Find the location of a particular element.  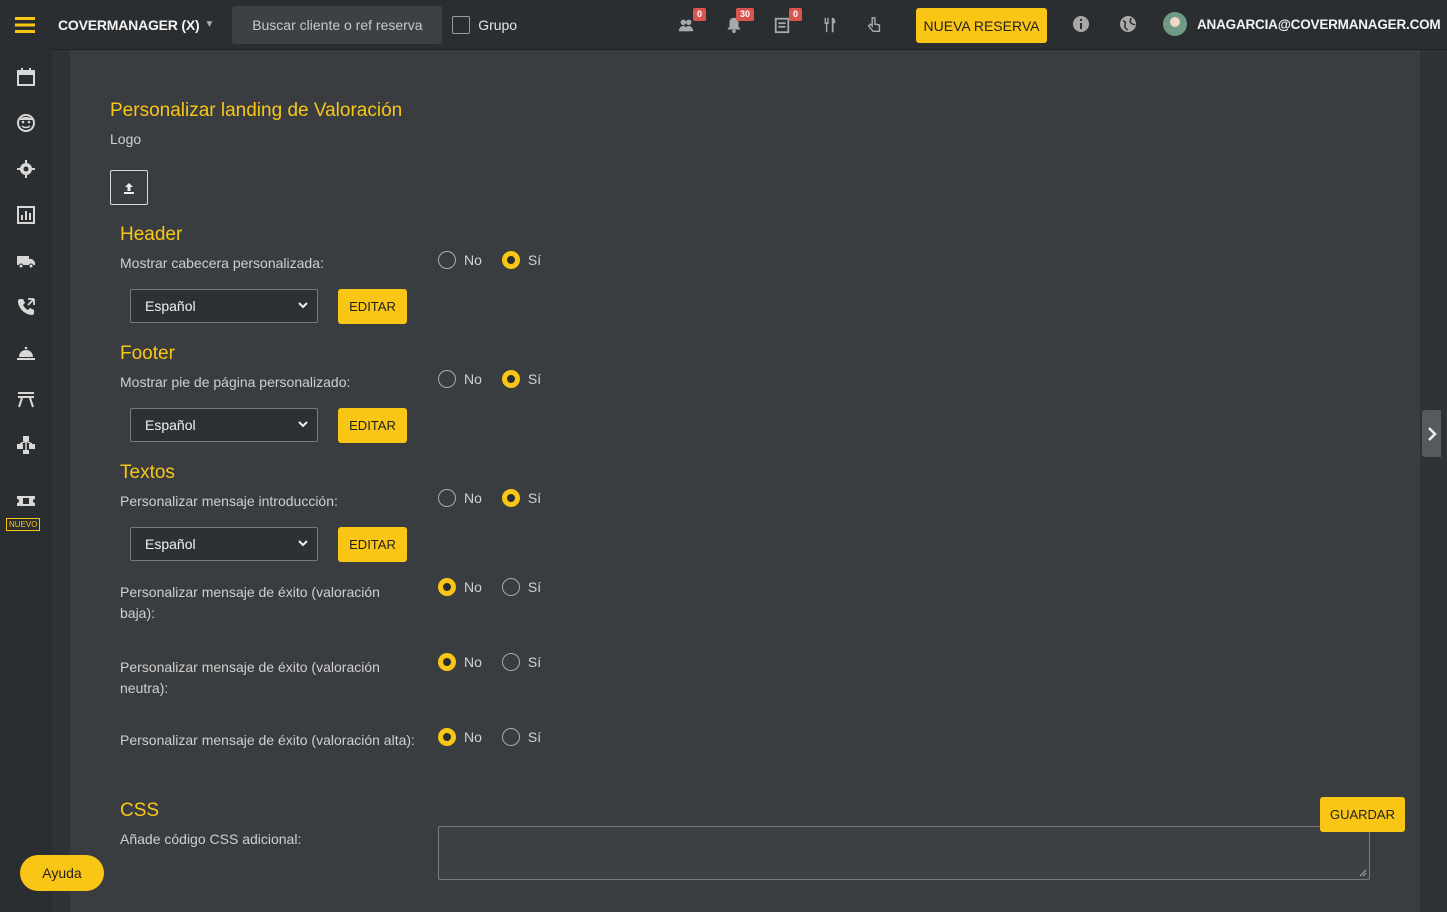

upload-icon is located at coordinates (129, 188).